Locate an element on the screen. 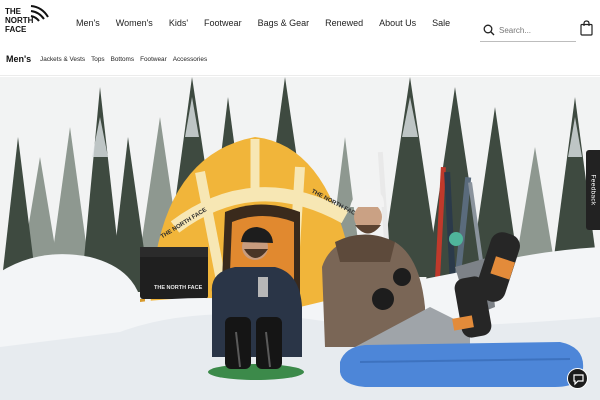 The image size is (600, 400). shopping-bag-icon is located at coordinates (586, 28).